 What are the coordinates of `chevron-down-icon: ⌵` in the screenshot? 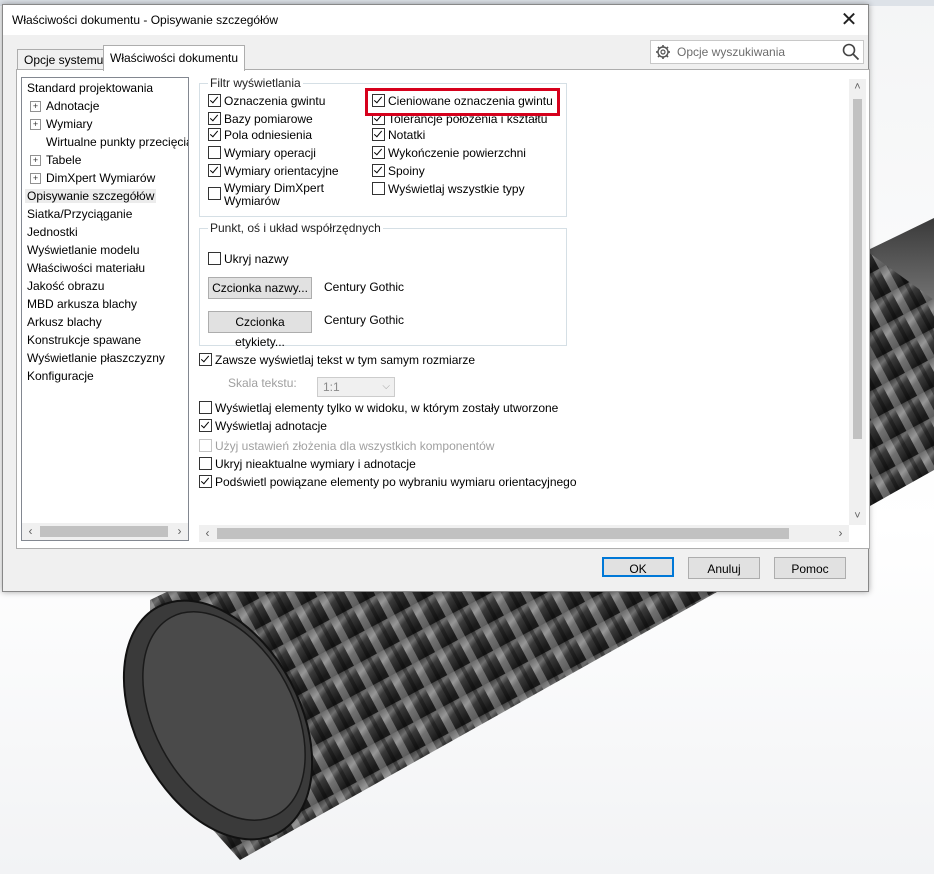 It's located at (386, 386).